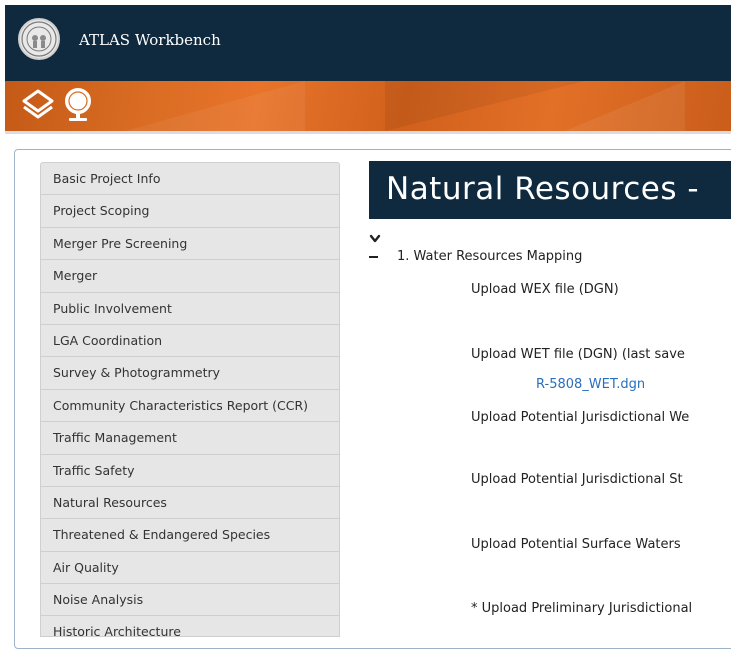 This screenshot has width=731, height=649. I want to click on sidebar-item-air-quality: Air Quality, so click(190, 568).